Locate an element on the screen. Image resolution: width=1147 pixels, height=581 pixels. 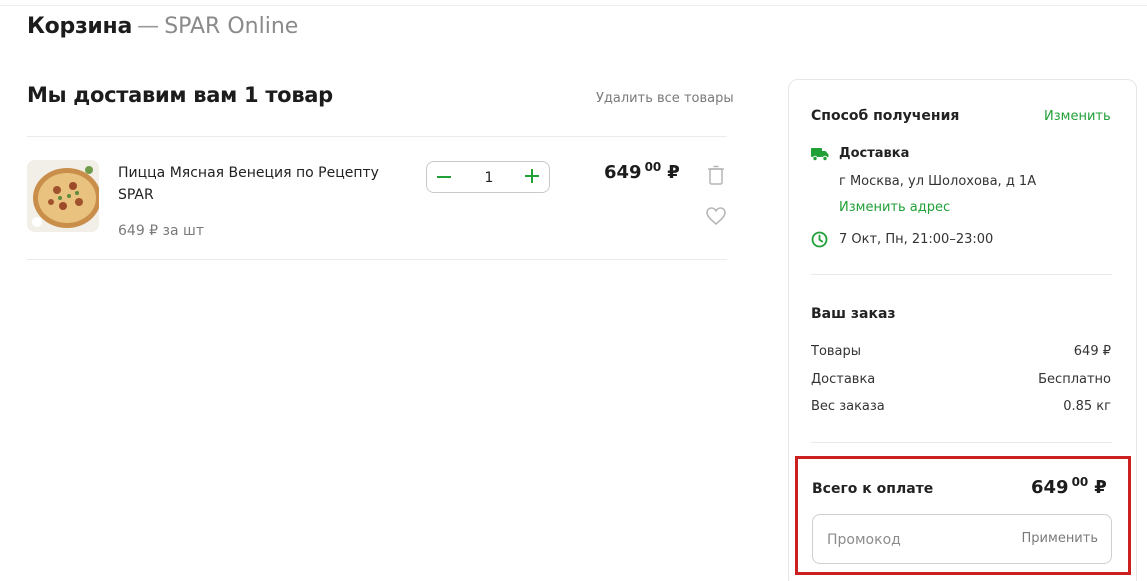
title-dash: — is located at coordinates (148, 26).